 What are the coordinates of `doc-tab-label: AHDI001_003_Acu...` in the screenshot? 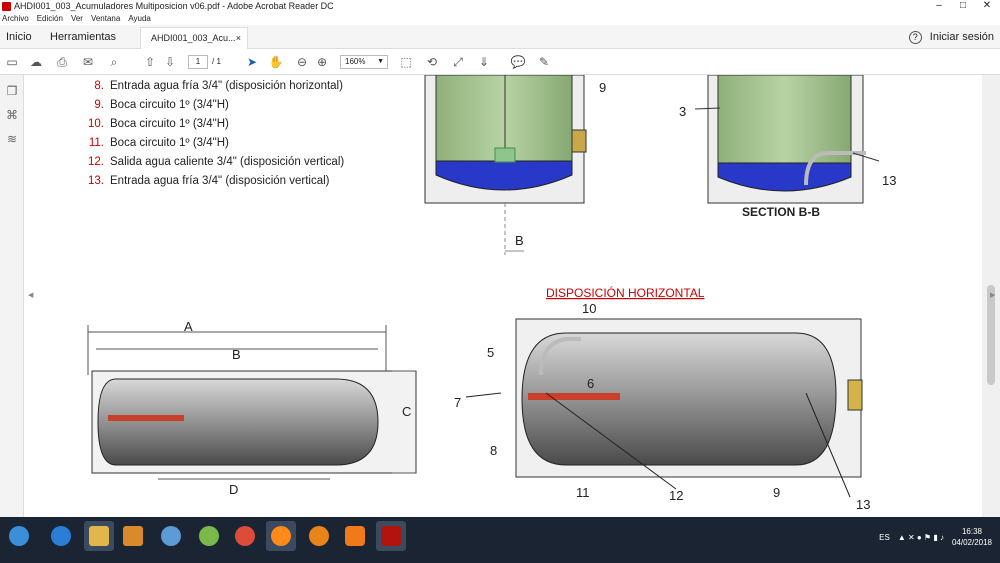 It's located at (193, 38).